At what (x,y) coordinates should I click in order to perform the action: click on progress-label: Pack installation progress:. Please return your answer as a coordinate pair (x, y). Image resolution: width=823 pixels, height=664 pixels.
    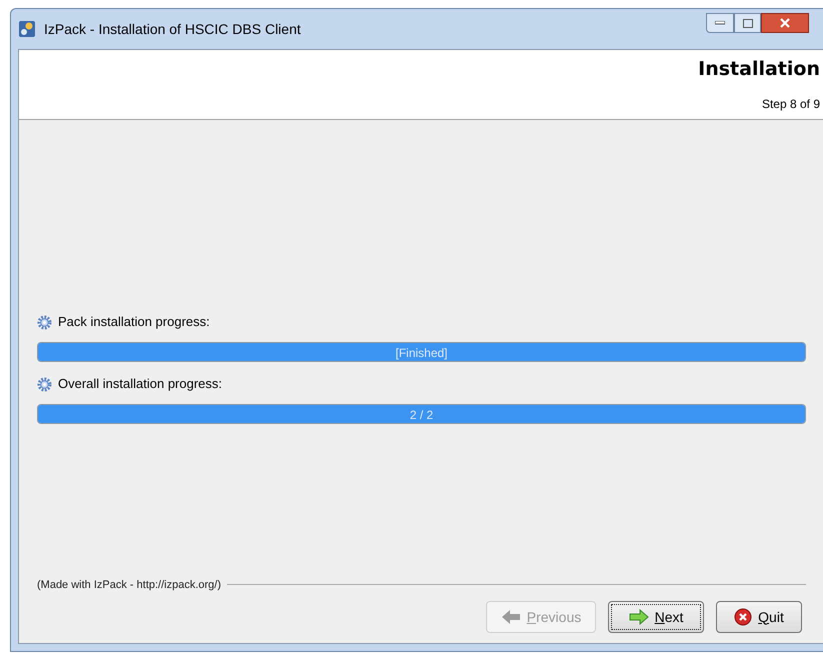
    Looking at the image, I should click on (134, 322).